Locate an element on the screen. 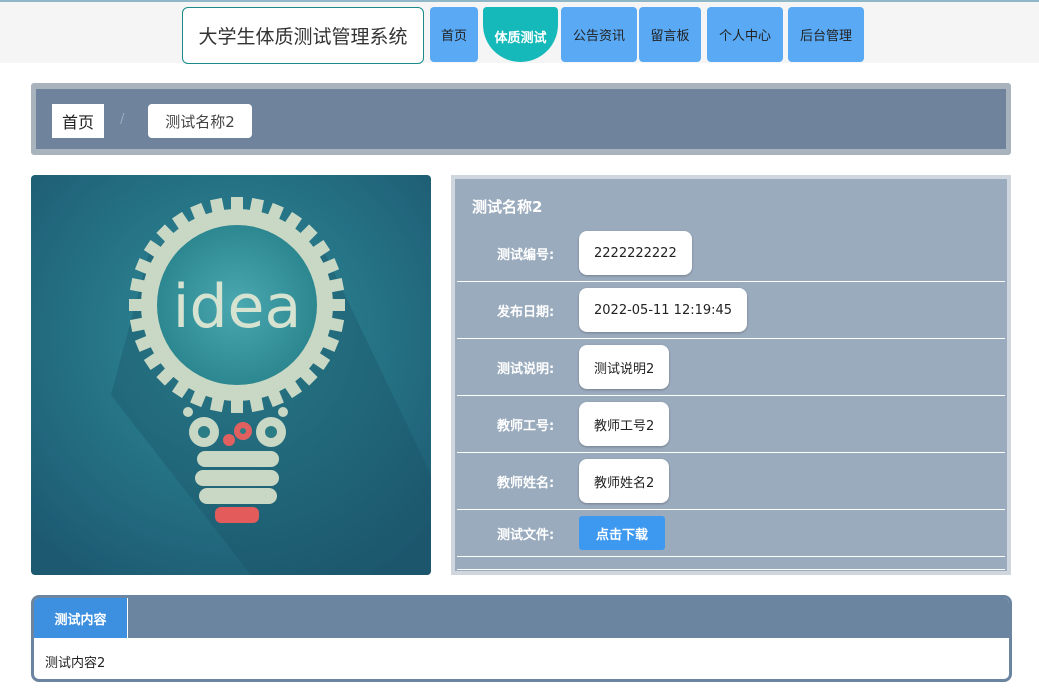 Image resolution: width=1039 pixels, height=692 pixels. field-value: 测试说明2 is located at coordinates (624, 367).